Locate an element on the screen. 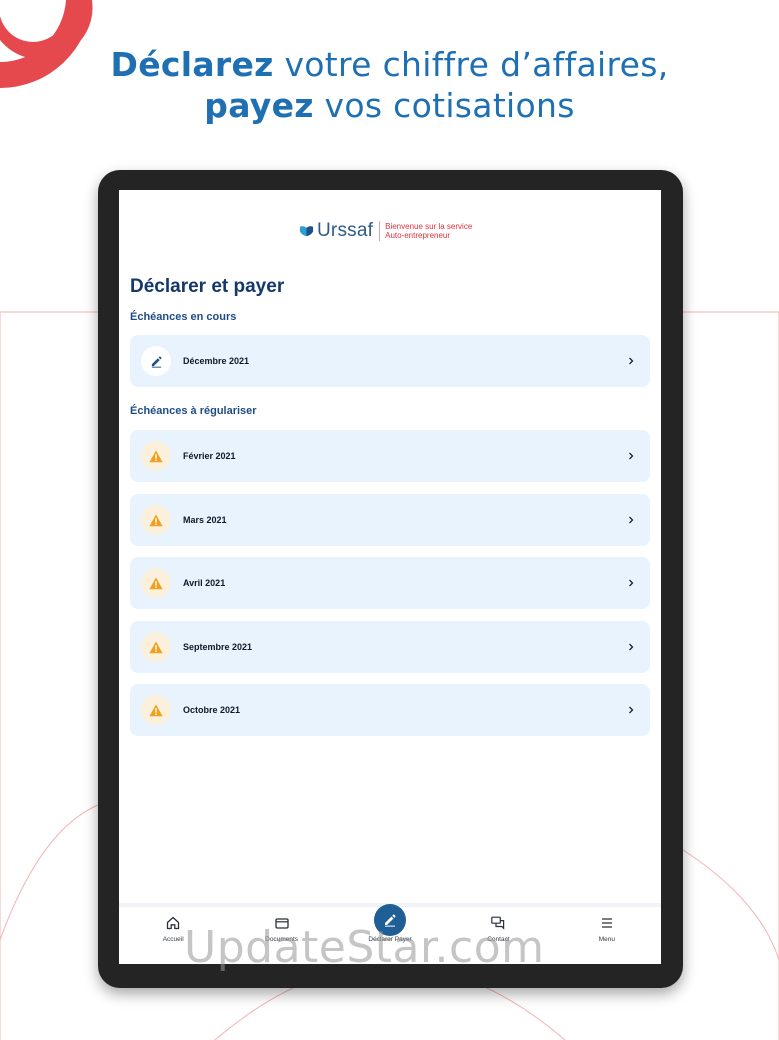  due-item-decembre-2021: Décembre 2021 is located at coordinates (390, 361).